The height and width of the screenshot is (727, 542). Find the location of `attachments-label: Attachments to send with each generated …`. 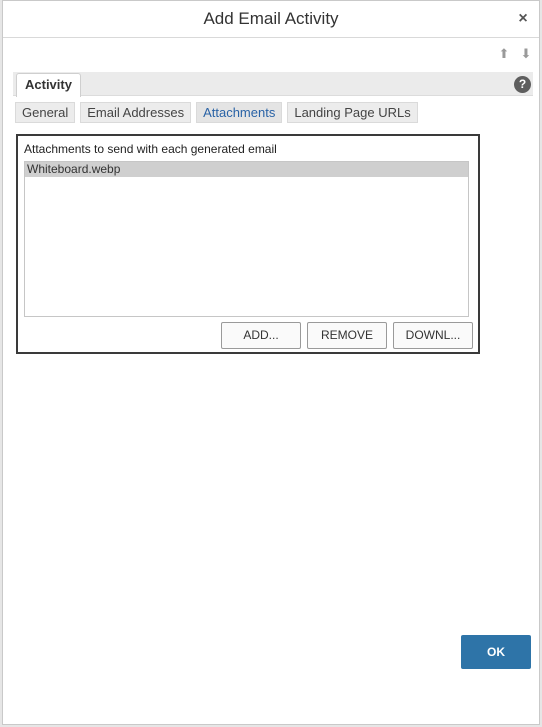

attachments-label: Attachments to send with each generated … is located at coordinates (150, 149).